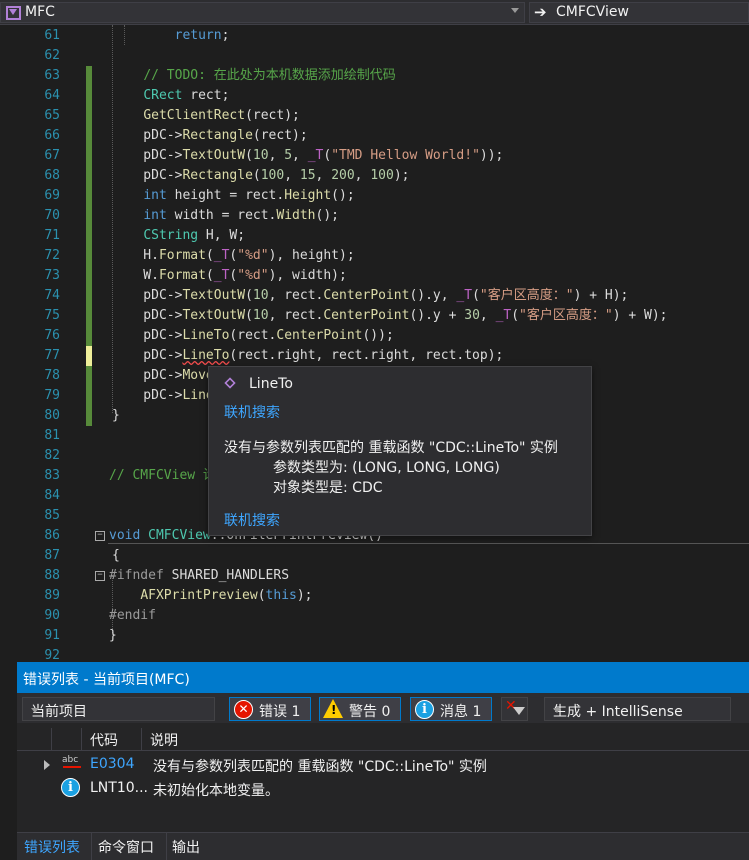  What do you see at coordinates (91, 846) in the screenshot?
I see `tab-separator` at bounding box center [91, 846].